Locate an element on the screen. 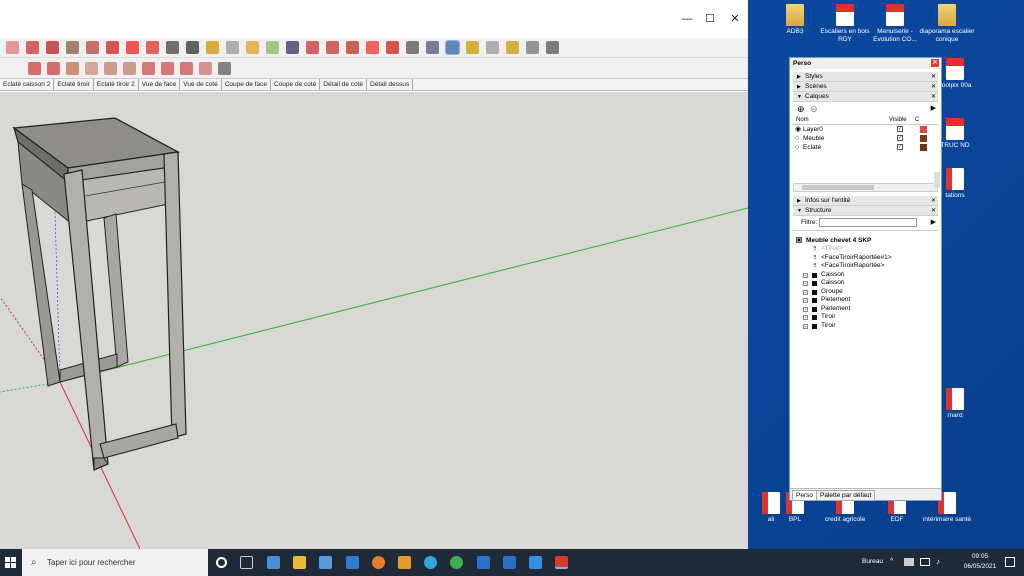 Image resolution: width=1024 pixels, height=576 pixels. sketchup-taskbar-icon is located at coordinates (561, 562).